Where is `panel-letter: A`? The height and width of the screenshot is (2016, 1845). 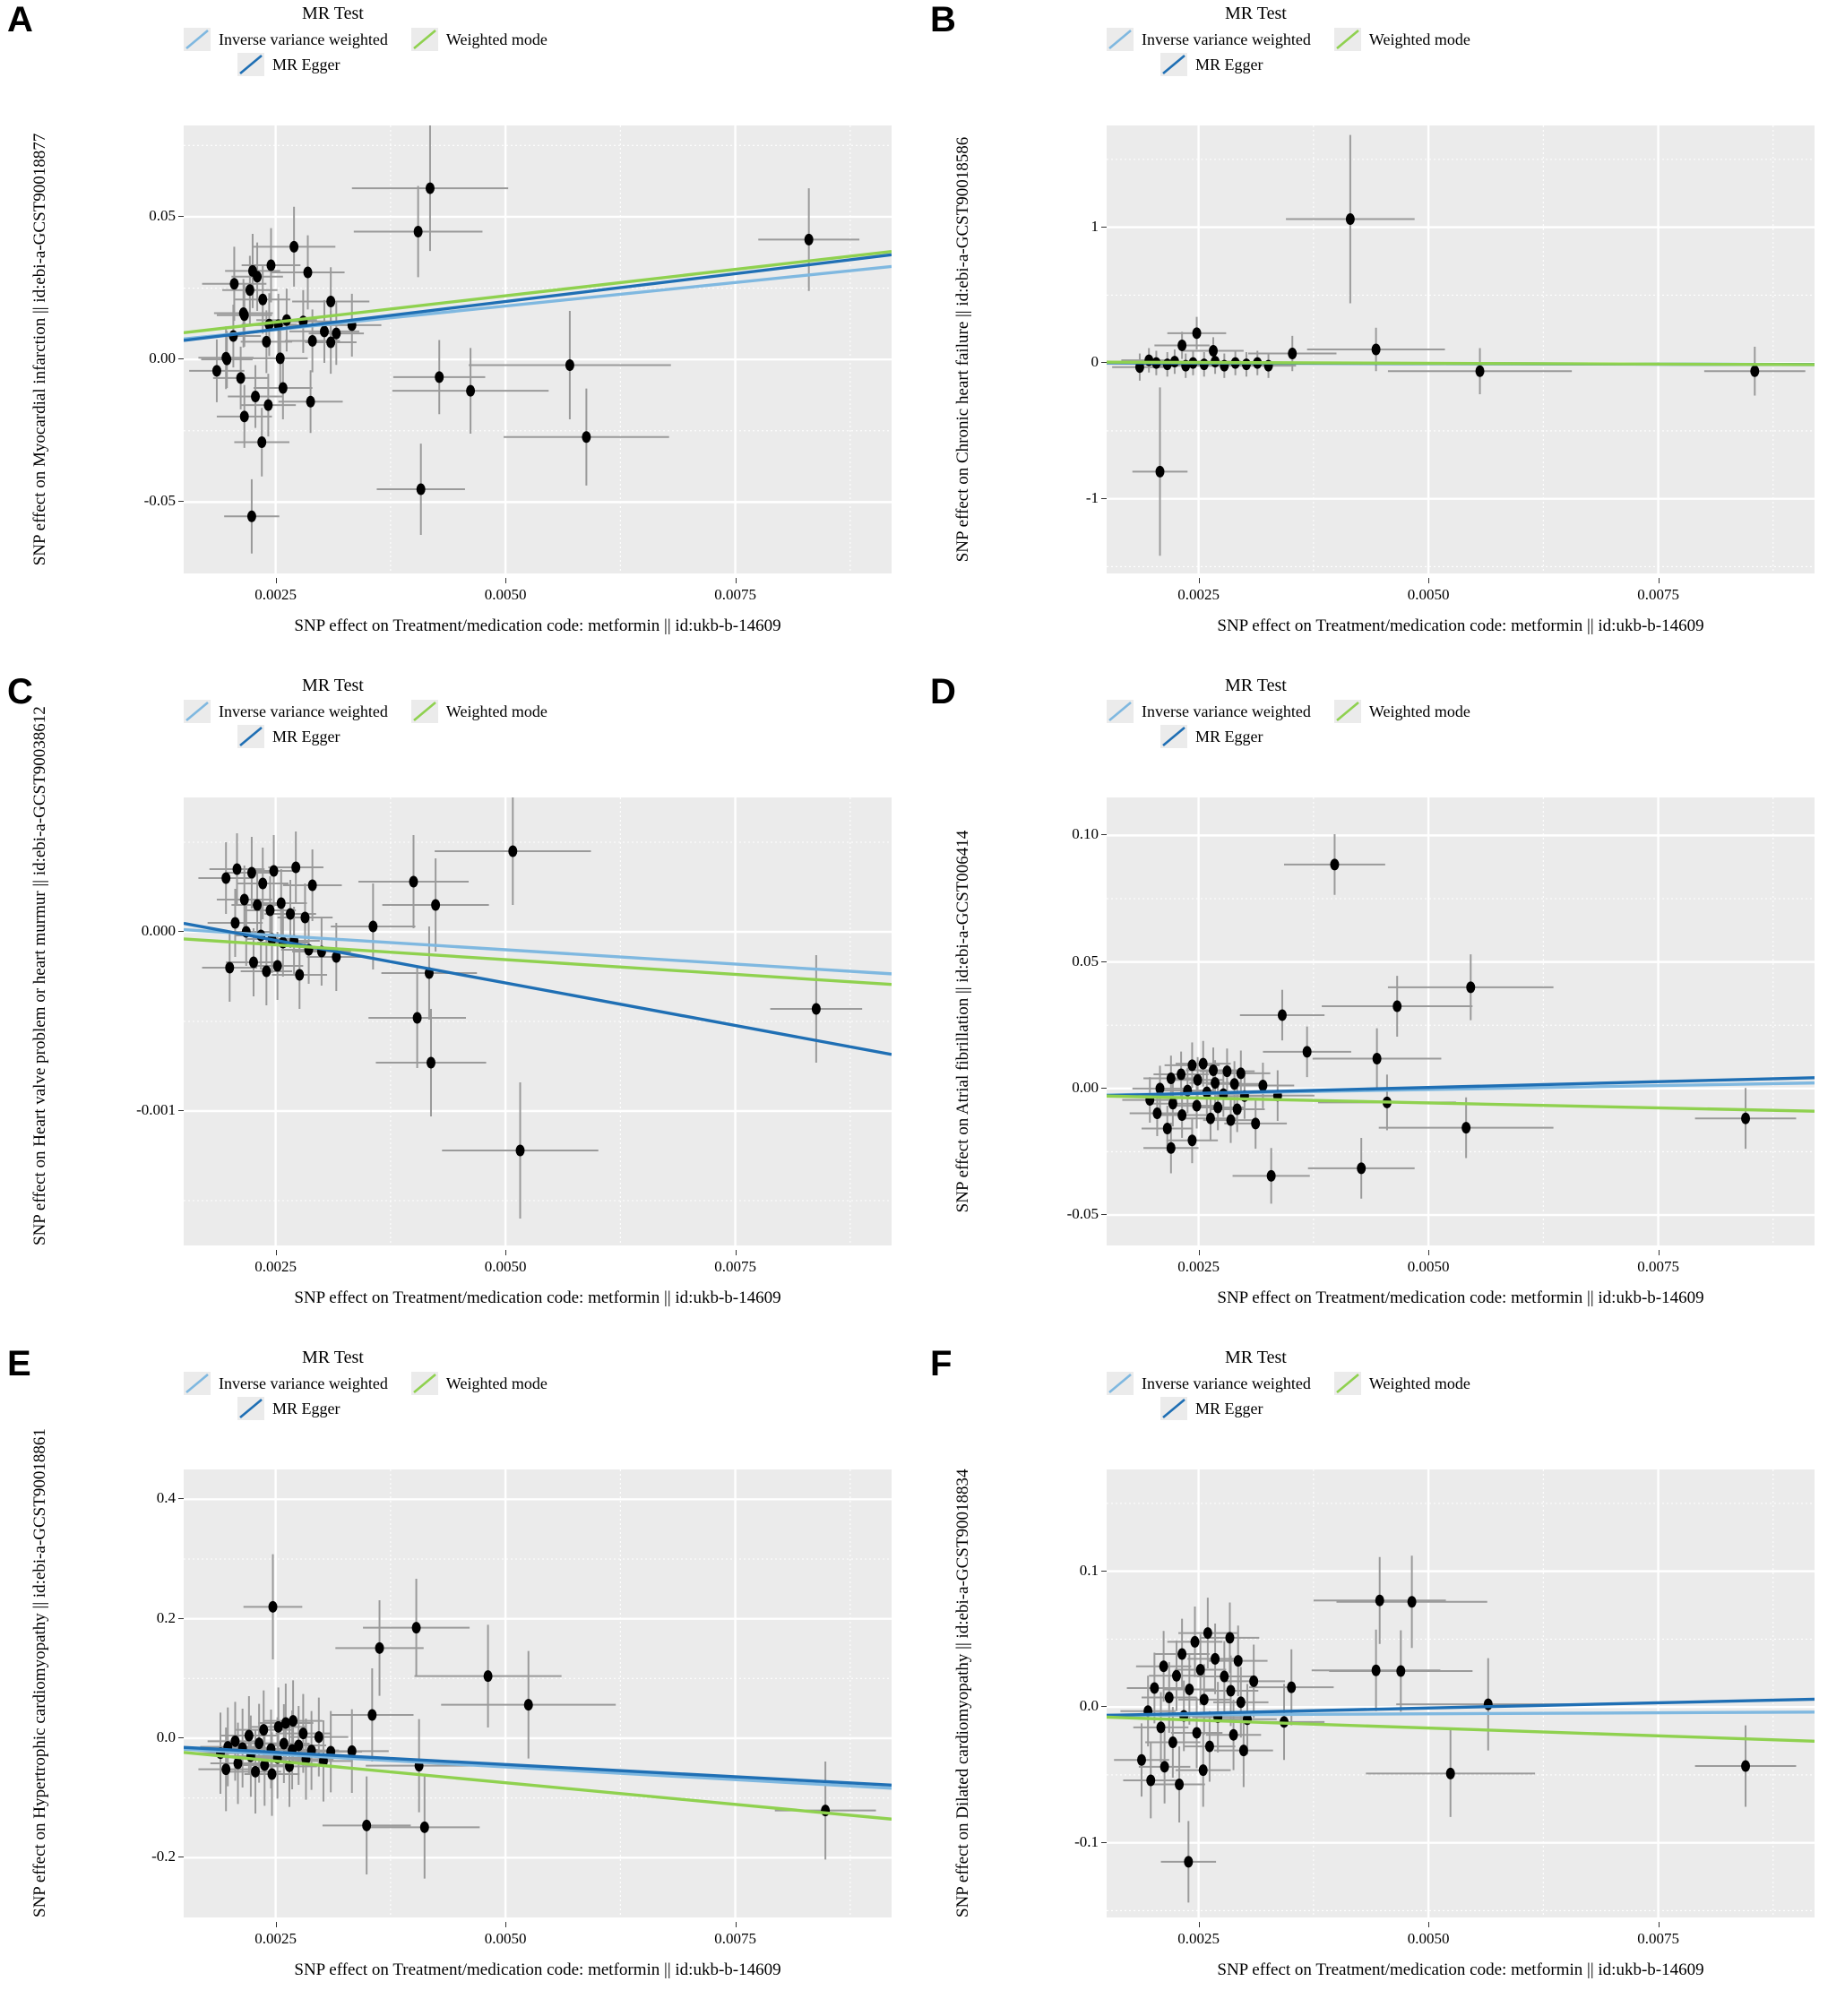 panel-letter: A is located at coordinates (20, 19).